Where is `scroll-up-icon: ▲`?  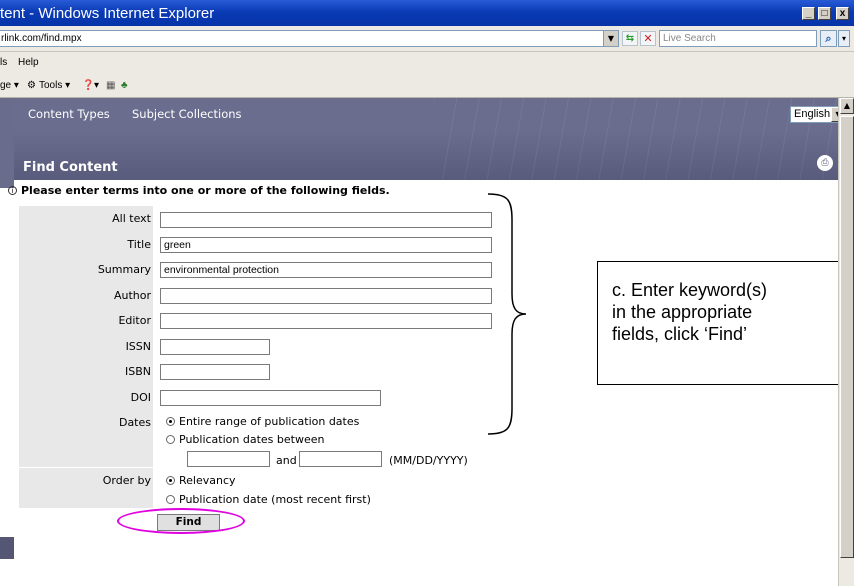
scroll-up-icon: ▲ is located at coordinates (847, 106).